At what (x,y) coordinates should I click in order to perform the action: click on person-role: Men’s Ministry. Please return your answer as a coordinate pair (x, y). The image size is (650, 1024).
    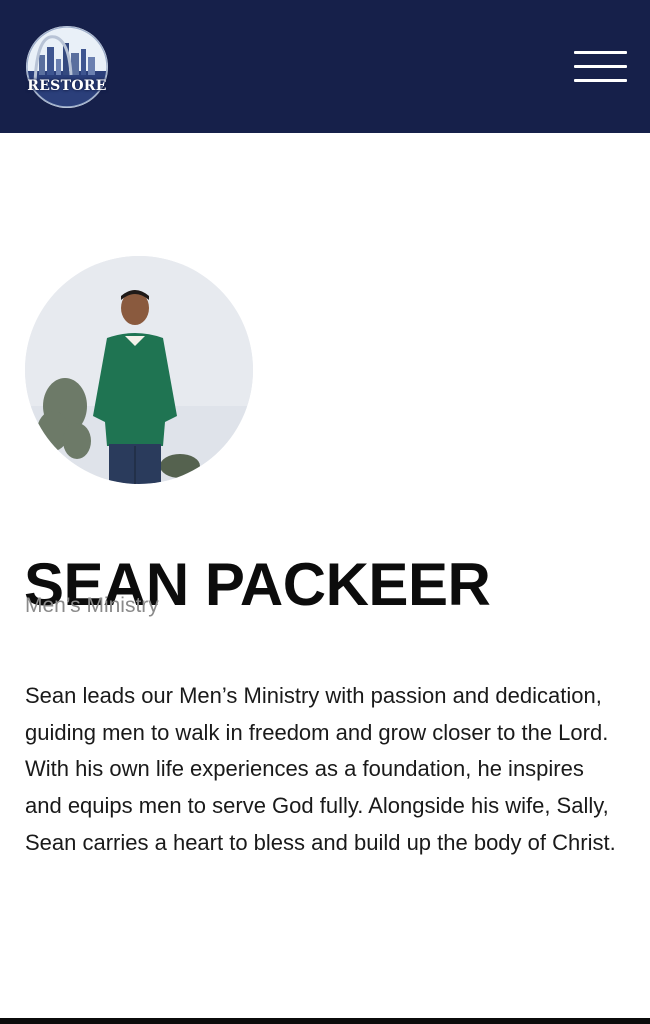
    Looking at the image, I should click on (92, 605).